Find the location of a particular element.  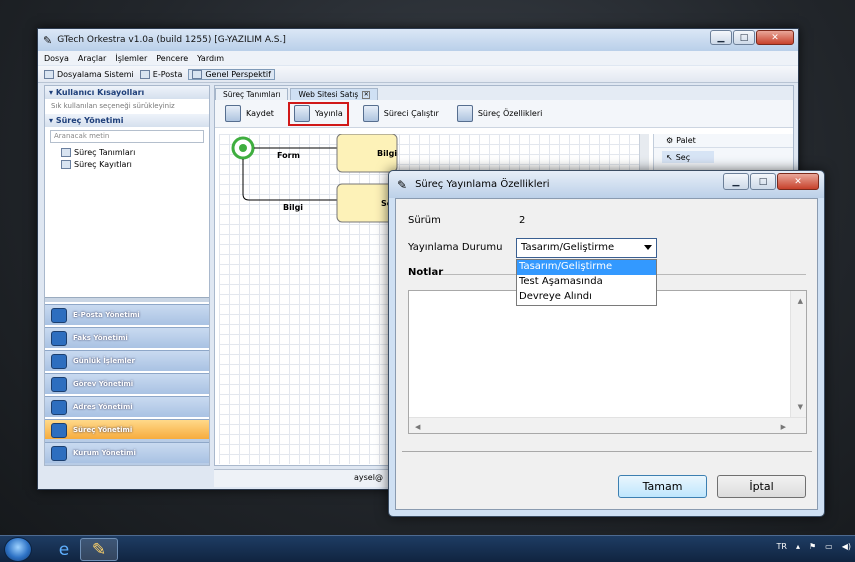

edge-label-bilgi: Bilgi is located at coordinates (293, 207).